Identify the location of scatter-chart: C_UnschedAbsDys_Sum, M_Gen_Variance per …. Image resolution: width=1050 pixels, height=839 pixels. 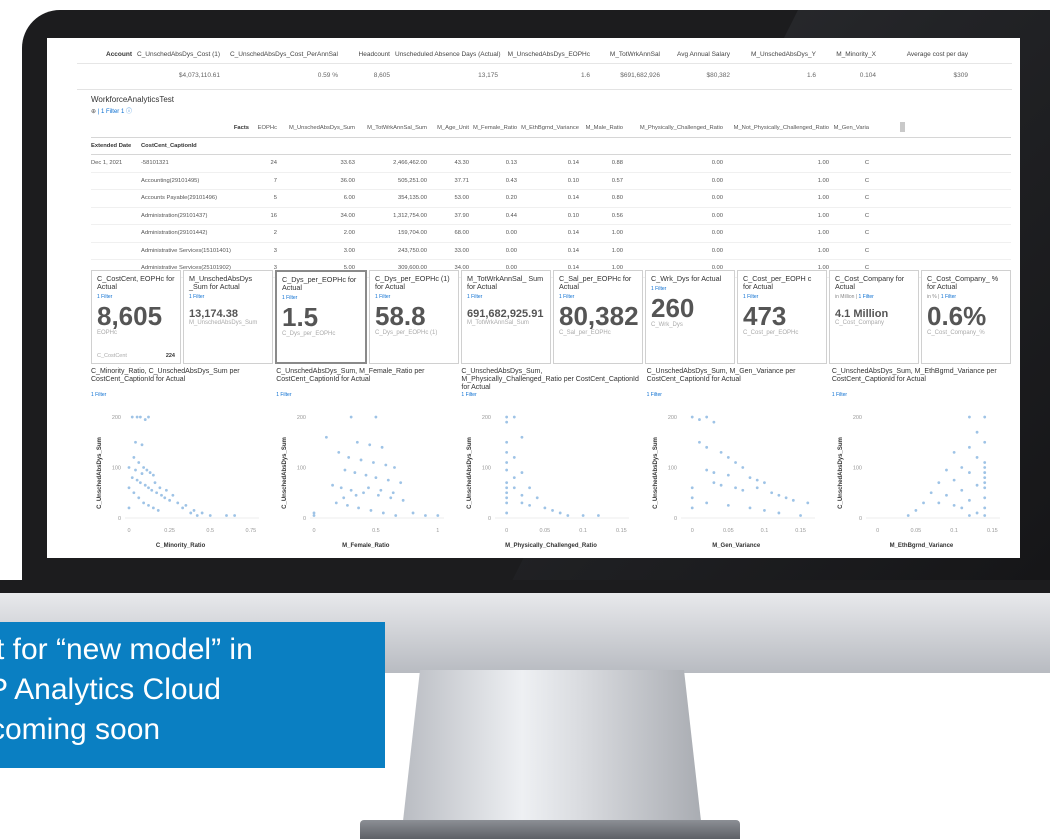
(736, 461).